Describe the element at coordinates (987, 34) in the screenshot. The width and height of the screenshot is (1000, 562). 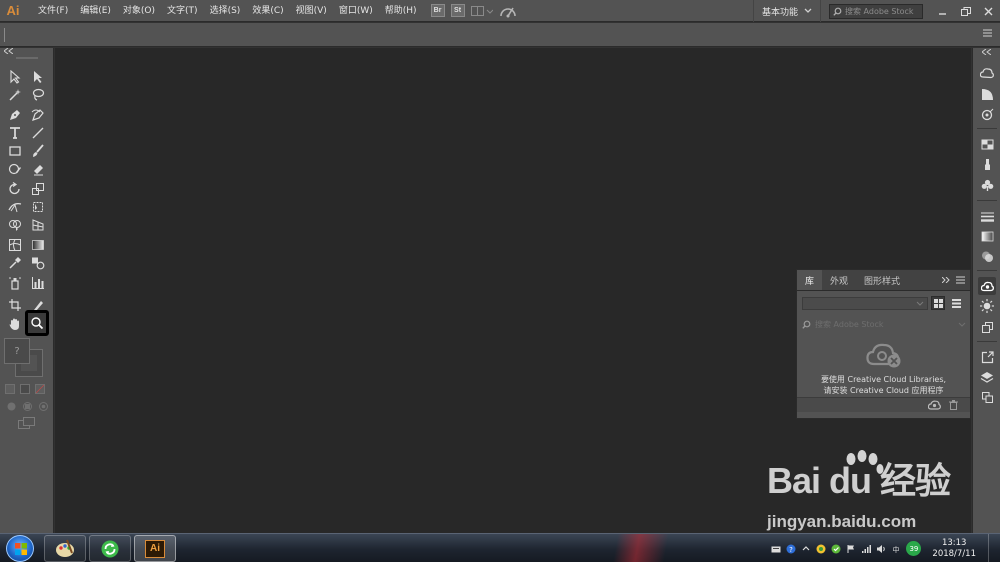
I see `control-bar-menu-icon` at that location.